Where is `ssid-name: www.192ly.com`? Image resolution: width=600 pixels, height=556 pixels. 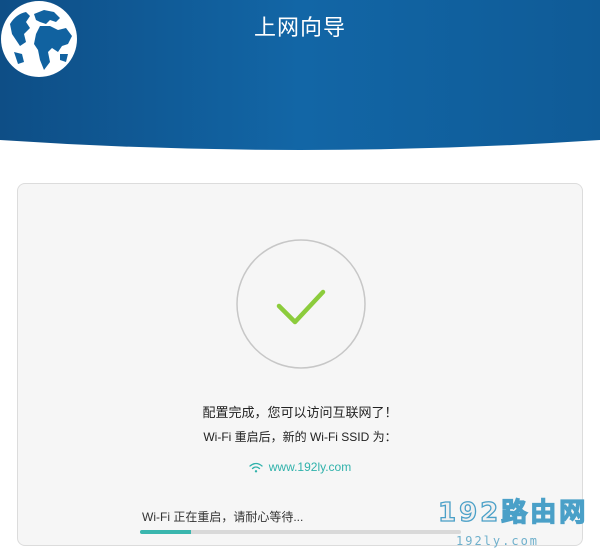
ssid-name: www.192ly.com is located at coordinates (310, 467).